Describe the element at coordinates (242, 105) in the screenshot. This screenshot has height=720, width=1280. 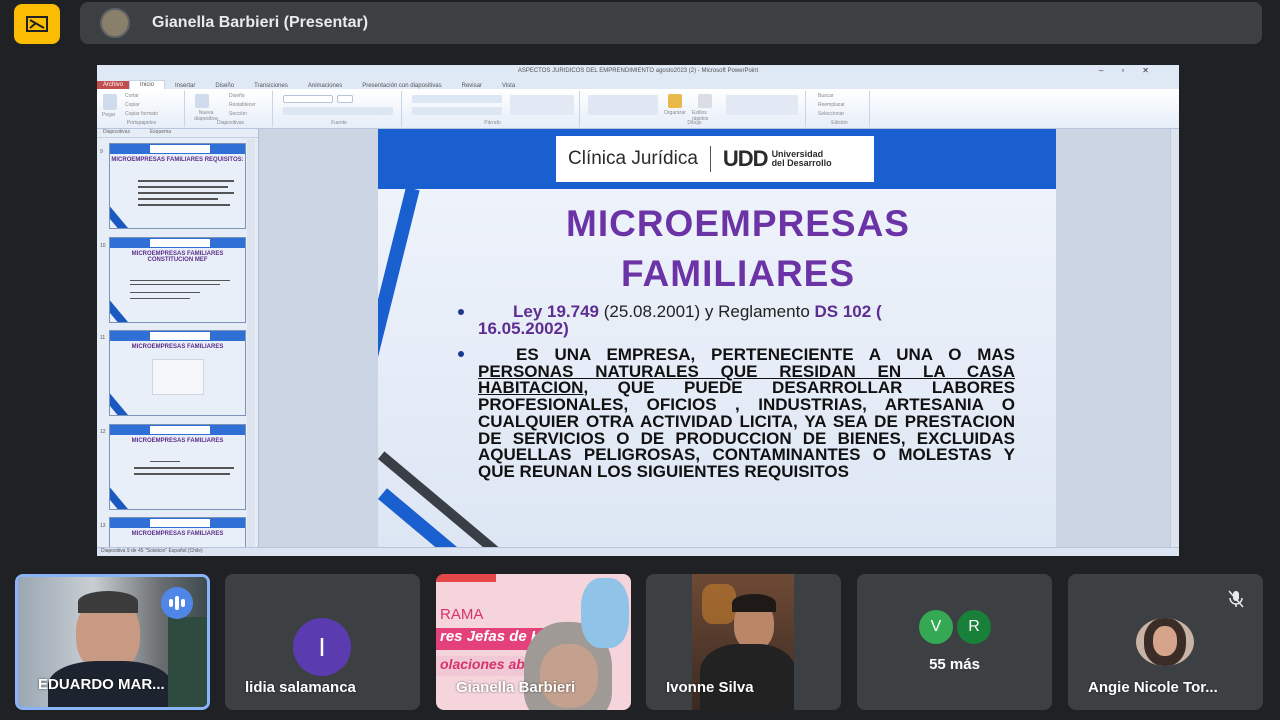
I see `reset-button: Restablecer` at that location.